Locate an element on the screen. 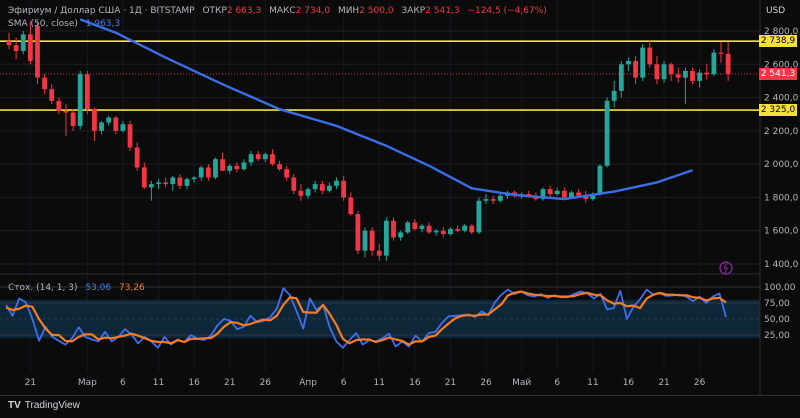  osc-tick-label: 25,00 is located at coordinates (777, 336).